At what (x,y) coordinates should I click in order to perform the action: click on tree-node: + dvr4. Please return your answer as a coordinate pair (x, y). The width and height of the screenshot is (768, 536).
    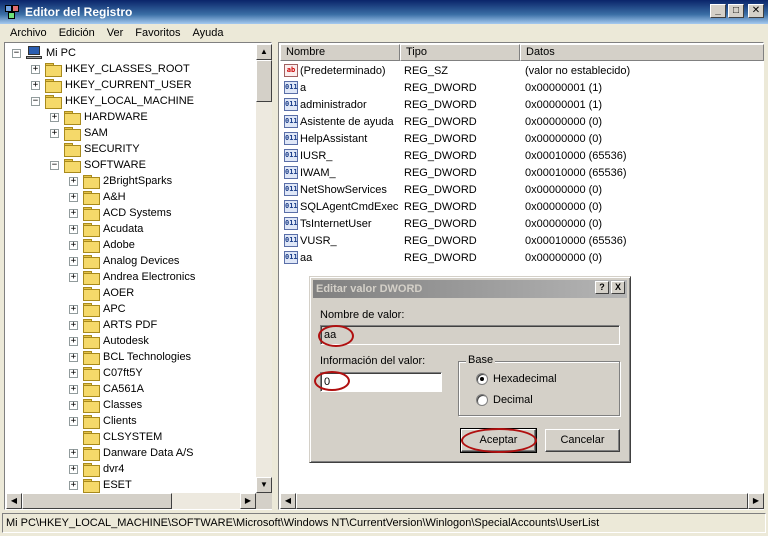
    Looking at the image, I should click on (96, 469).